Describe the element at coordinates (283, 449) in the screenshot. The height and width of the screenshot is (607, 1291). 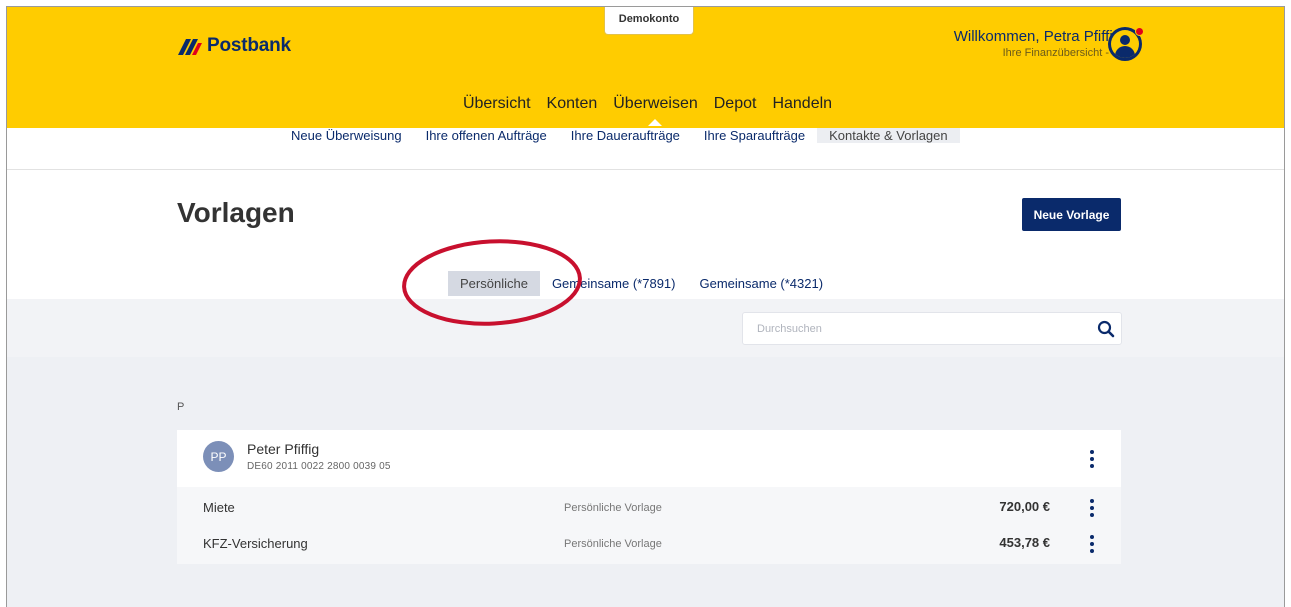
I see `contact-name: Peter Pfiffig` at that location.